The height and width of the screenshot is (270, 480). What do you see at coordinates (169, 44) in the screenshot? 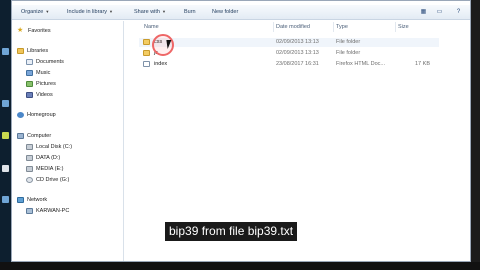
I see `mouse-pointer-icon` at bounding box center [169, 44].